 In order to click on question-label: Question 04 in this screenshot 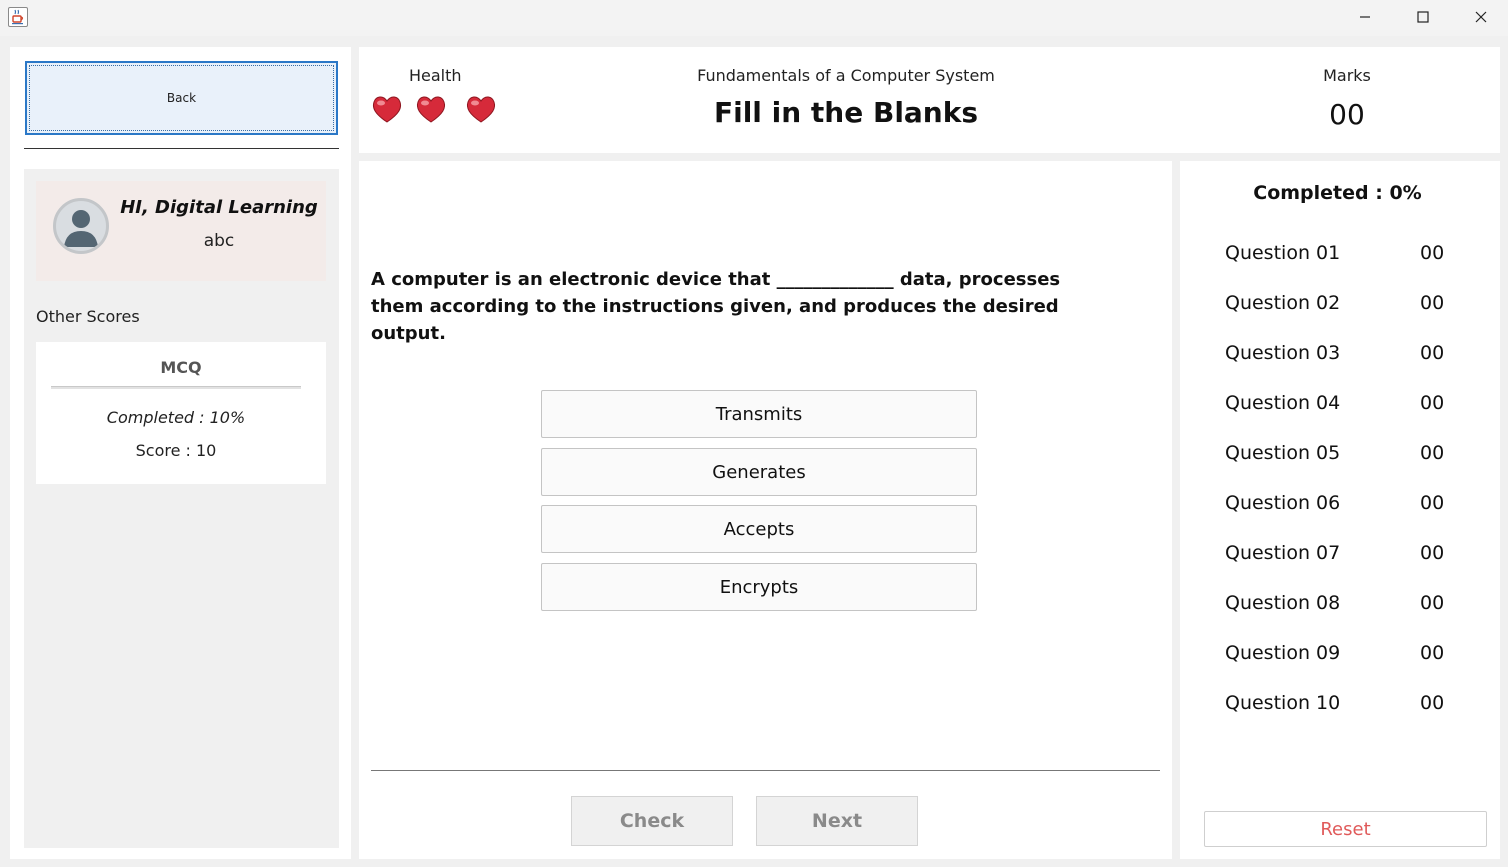, I will do `click(1283, 403)`.